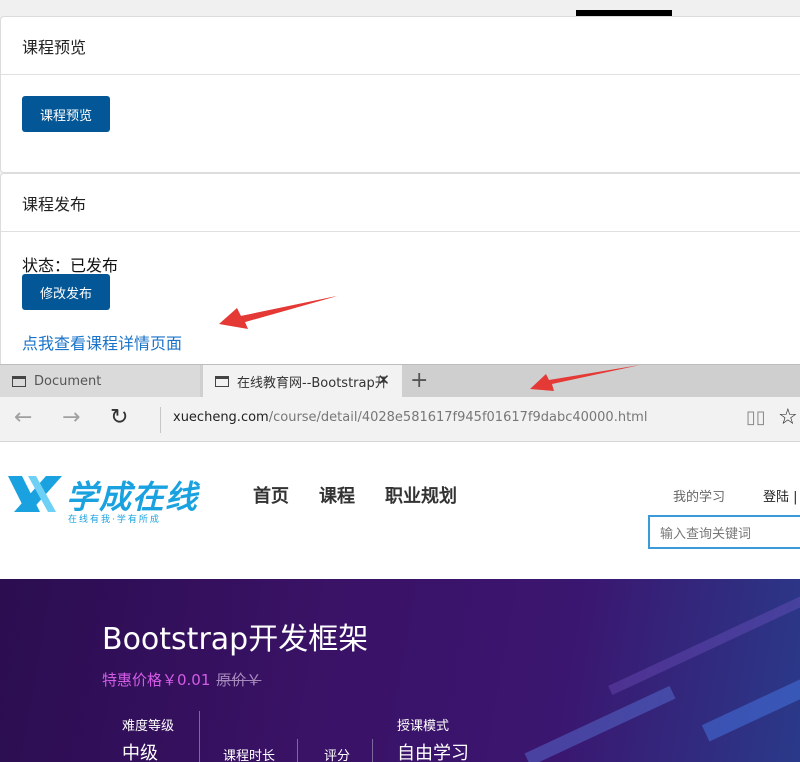  What do you see at coordinates (788, 417) in the screenshot?
I see `favorite-star-icon: ☆` at bounding box center [788, 417].